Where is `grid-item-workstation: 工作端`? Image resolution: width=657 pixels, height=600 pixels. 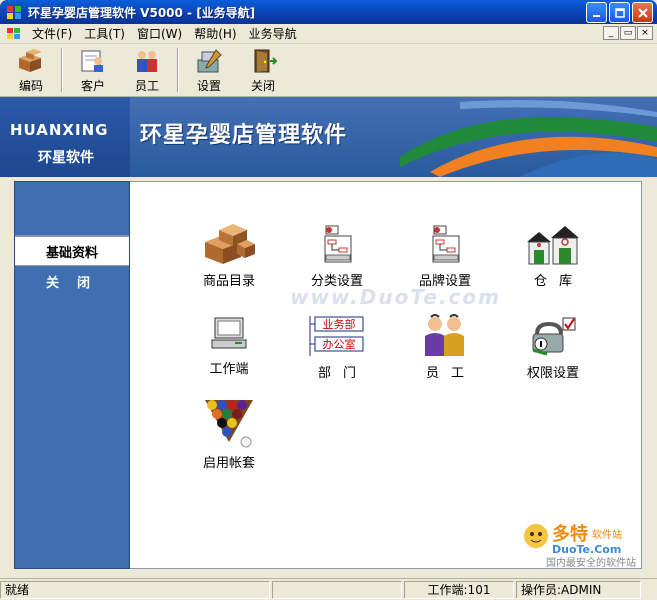 grid-item-workstation: 工作端 is located at coordinates (229, 345).